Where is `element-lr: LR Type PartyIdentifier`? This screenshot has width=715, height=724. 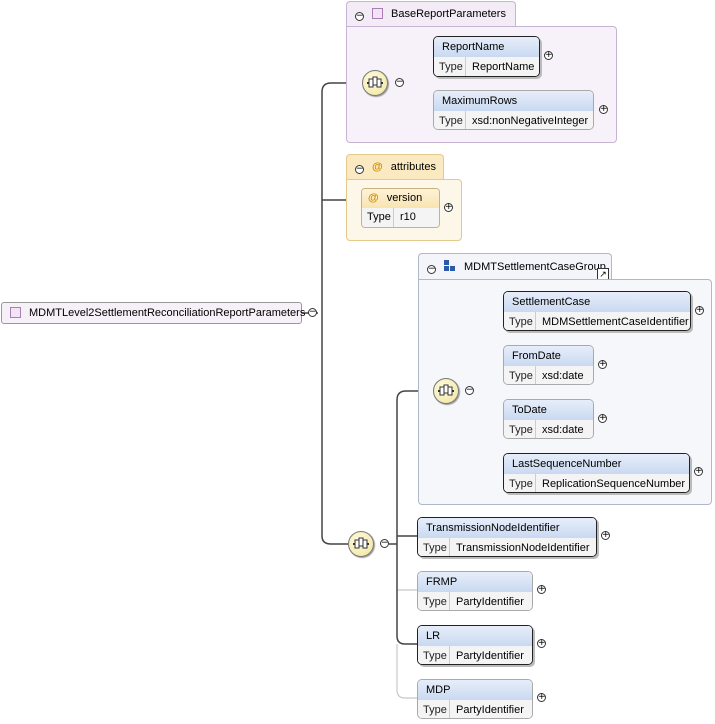
element-lr: LR Type PartyIdentifier is located at coordinates (475, 645).